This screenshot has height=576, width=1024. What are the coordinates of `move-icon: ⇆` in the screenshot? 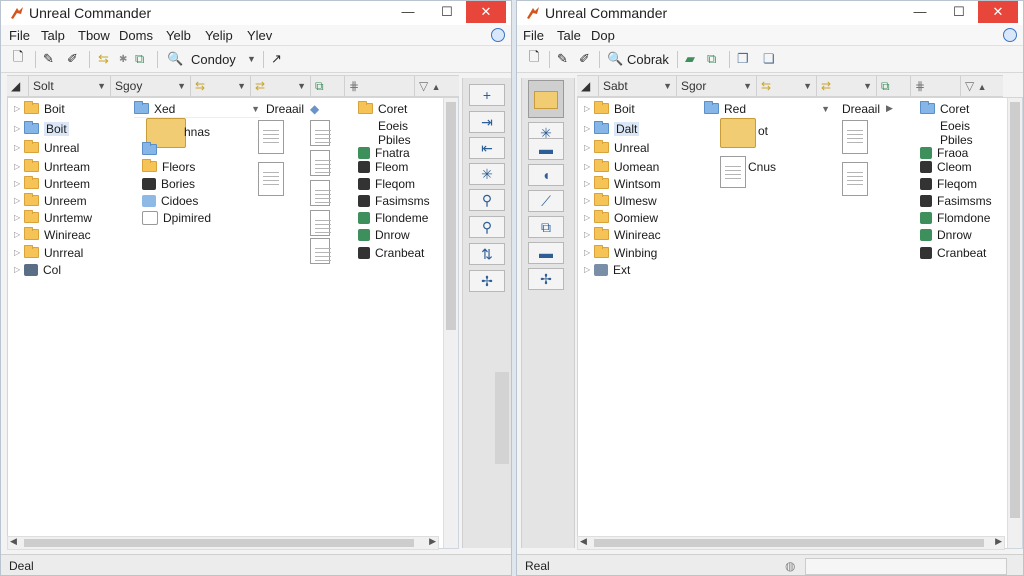 It's located at (103, 59).